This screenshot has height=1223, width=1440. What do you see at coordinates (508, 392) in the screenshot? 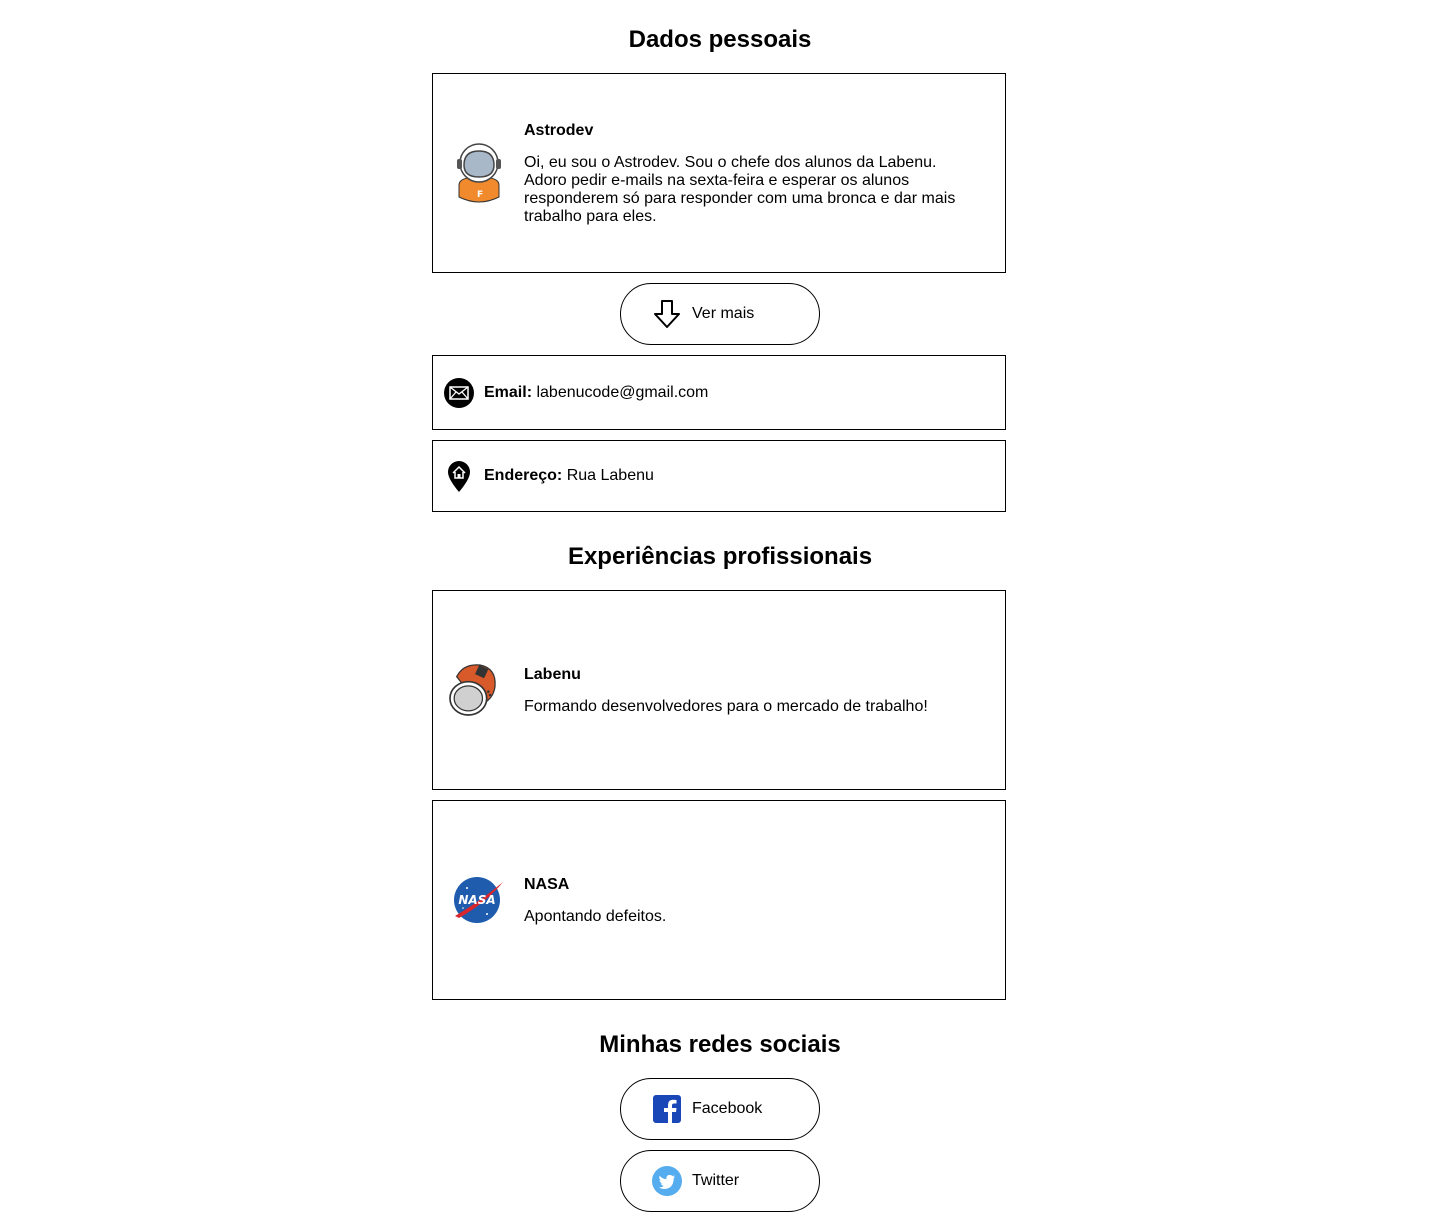
I see `email-label: Email:` at bounding box center [508, 392].